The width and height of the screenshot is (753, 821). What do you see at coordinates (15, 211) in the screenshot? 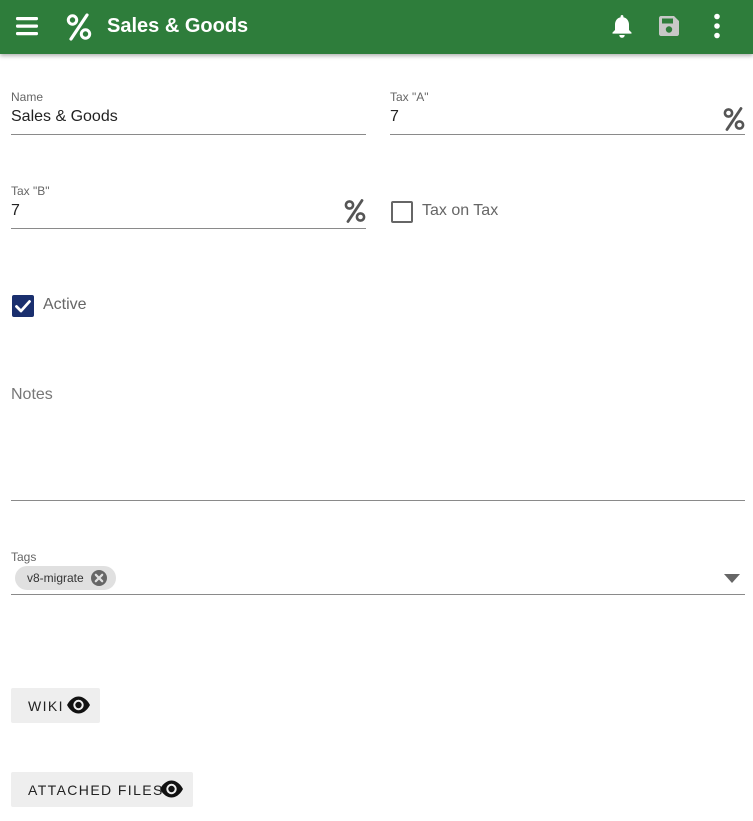
I see `tax-b-value: 7` at bounding box center [15, 211].